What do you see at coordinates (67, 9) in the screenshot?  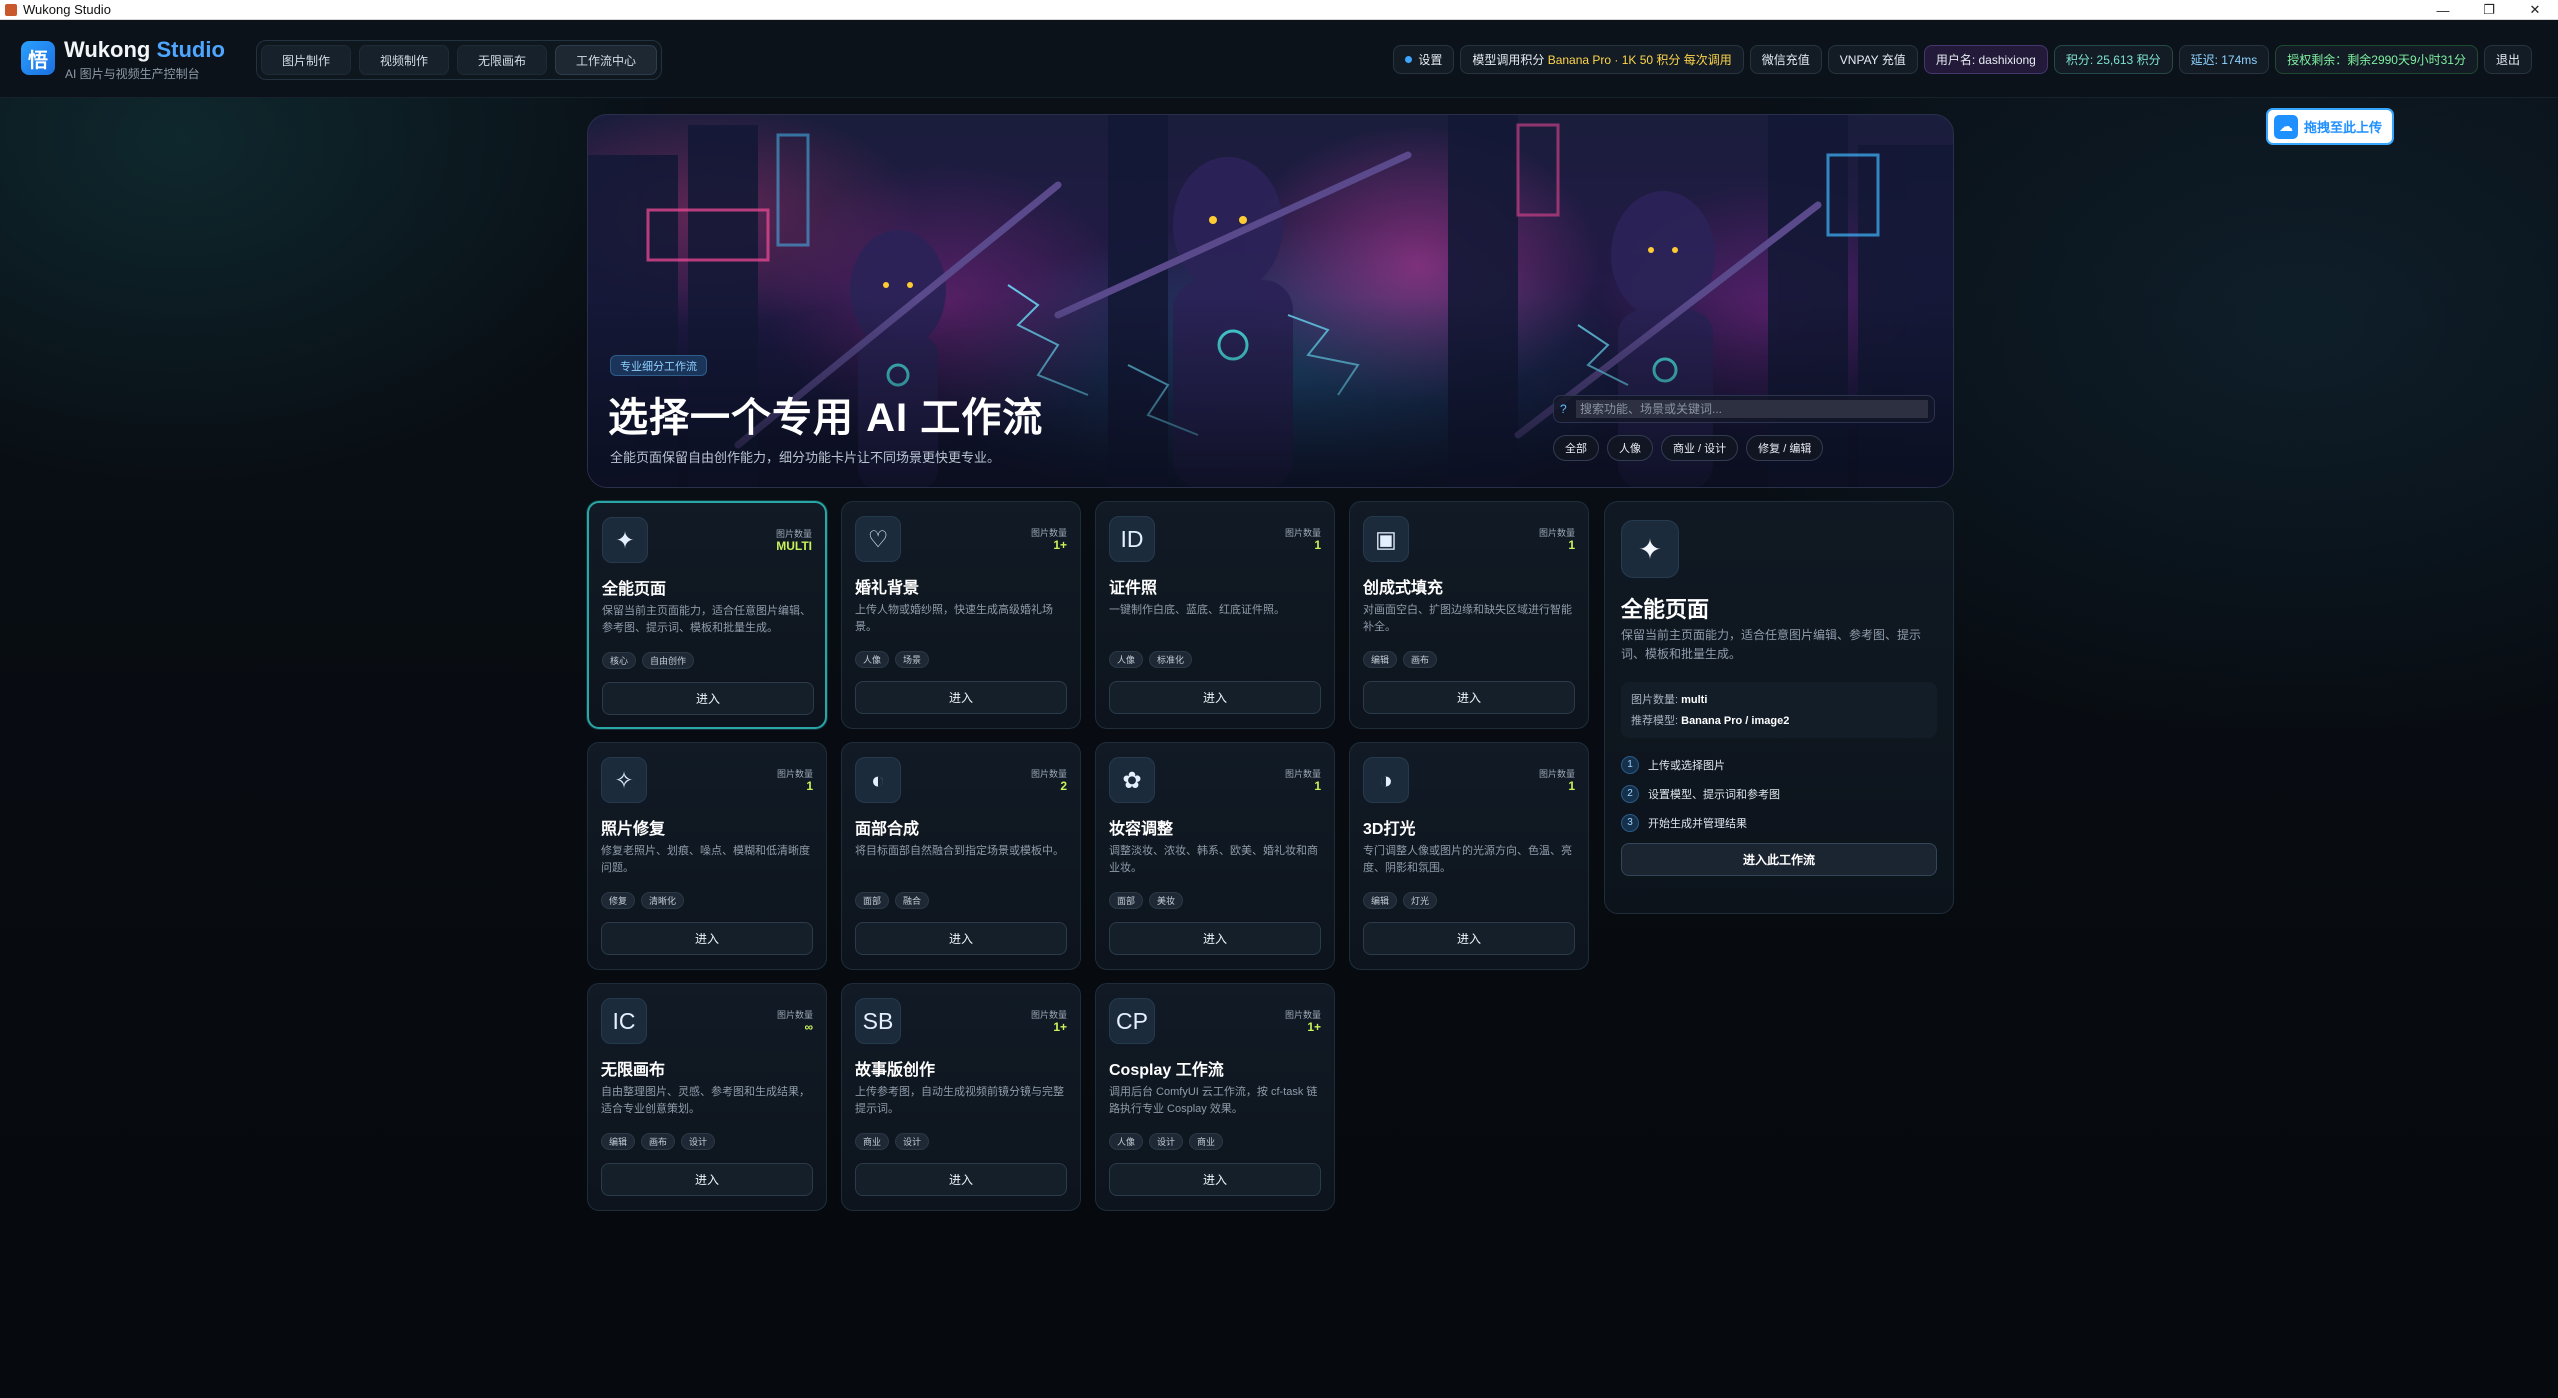 I see `window-title: Wukong Studio` at bounding box center [67, 9].